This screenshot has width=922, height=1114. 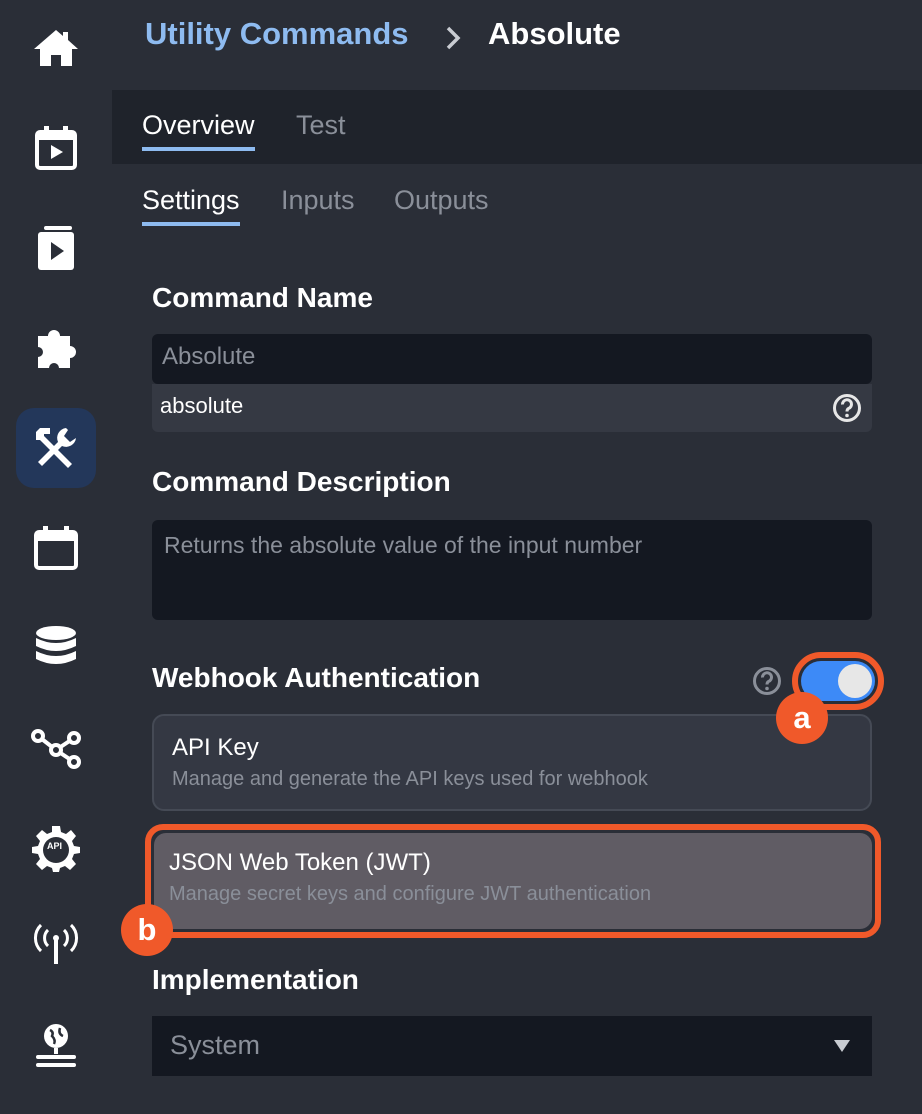 I want to click on webhook-help-icon, so click(x=767, y=681).